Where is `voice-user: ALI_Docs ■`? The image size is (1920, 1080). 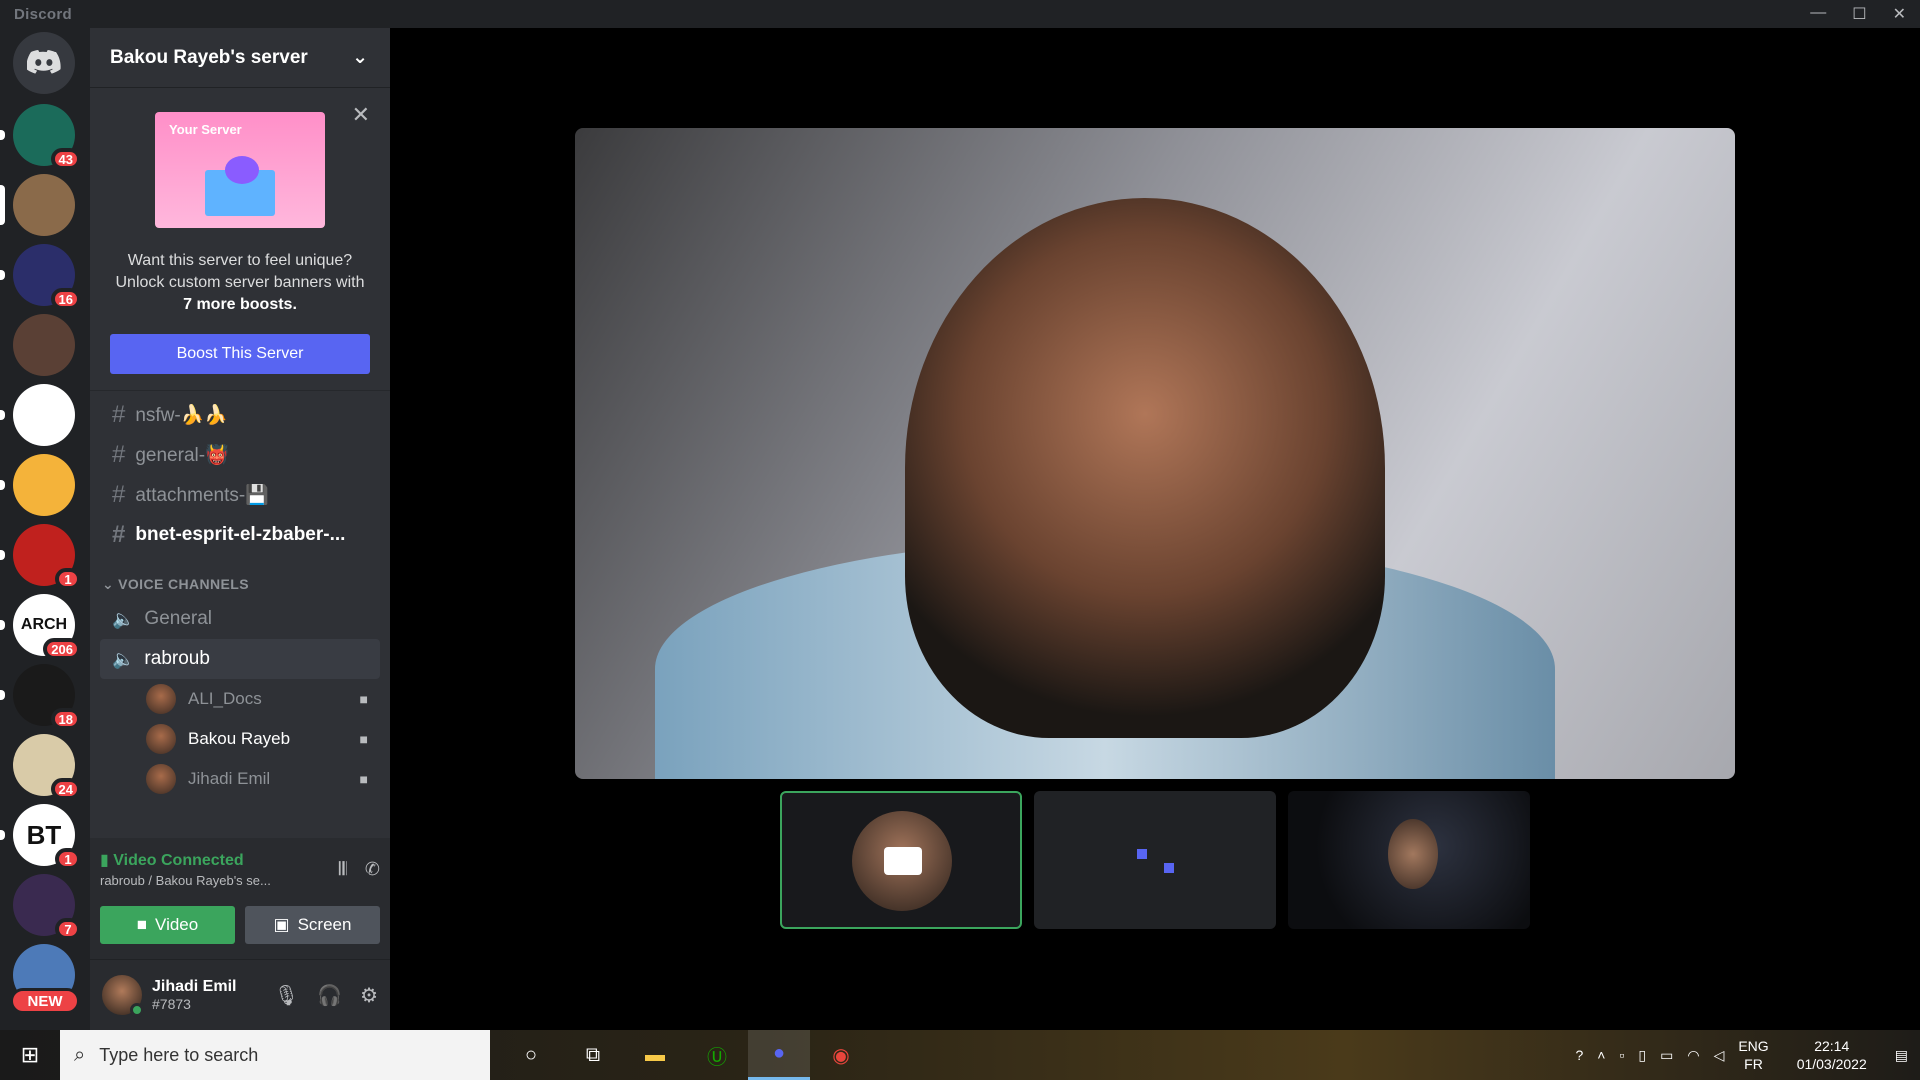
voice-user: ALI_Docs ■ is located at coordinates (240, 699).